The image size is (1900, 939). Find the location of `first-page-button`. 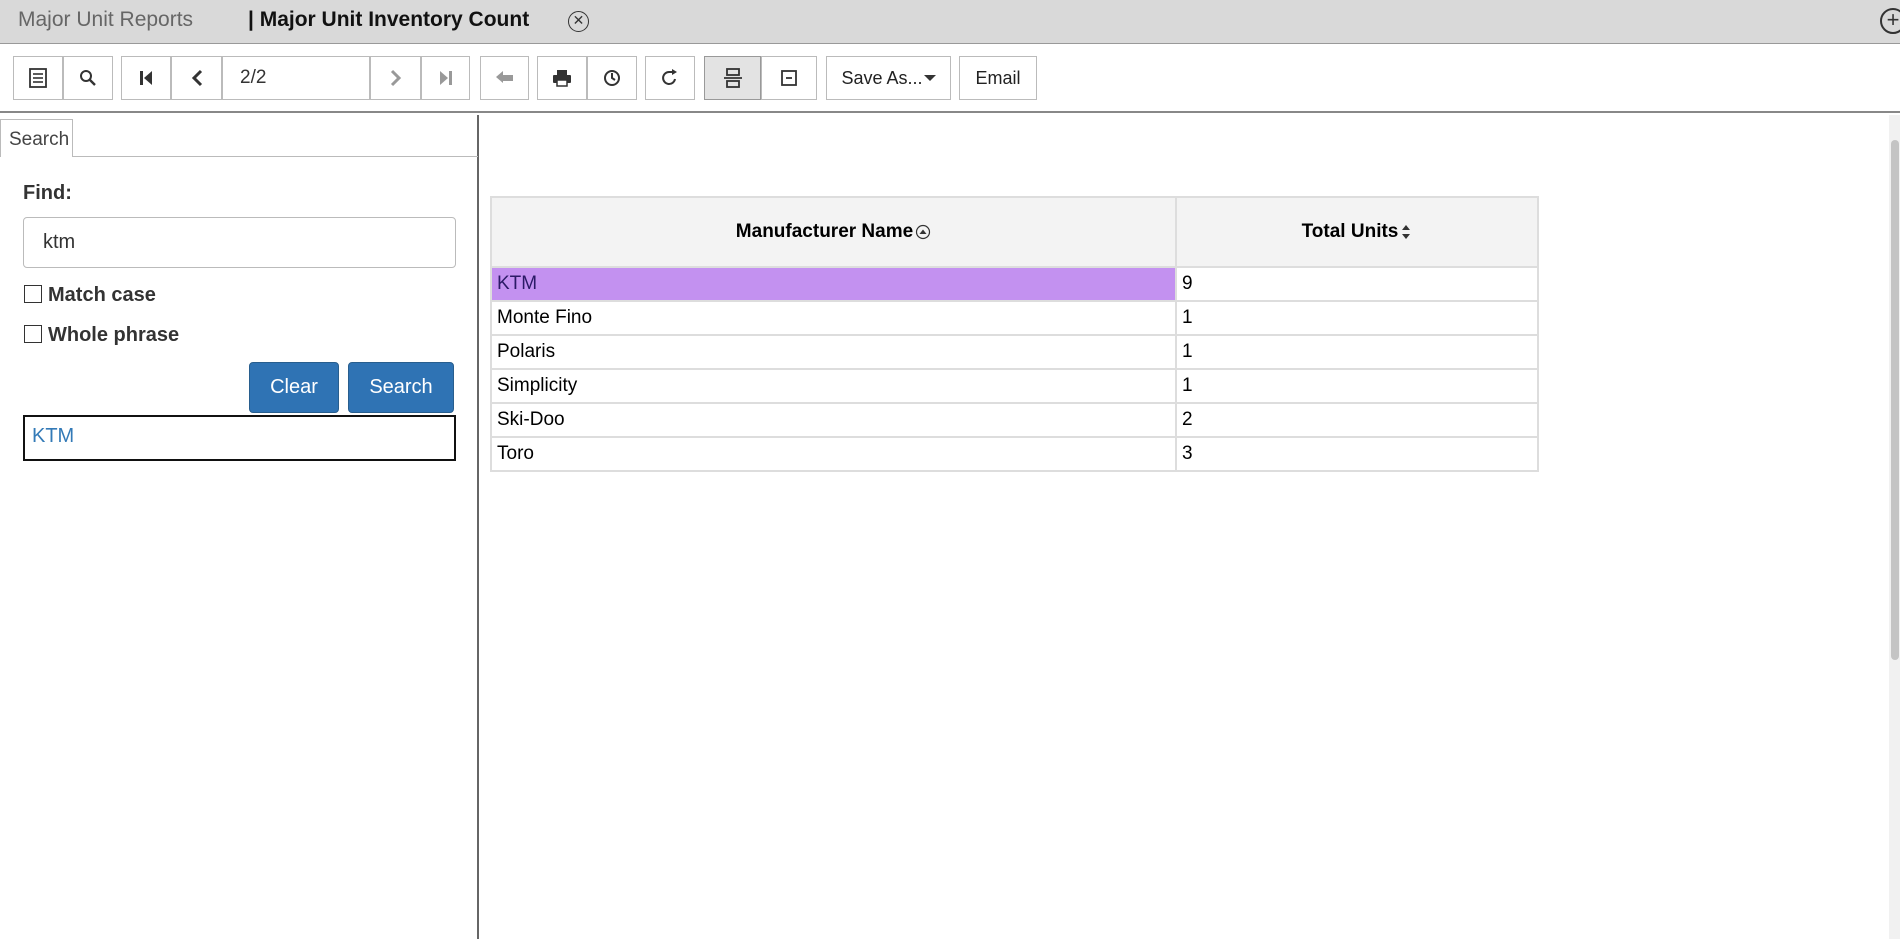

first-page-button is located at coordinates (146, 78).